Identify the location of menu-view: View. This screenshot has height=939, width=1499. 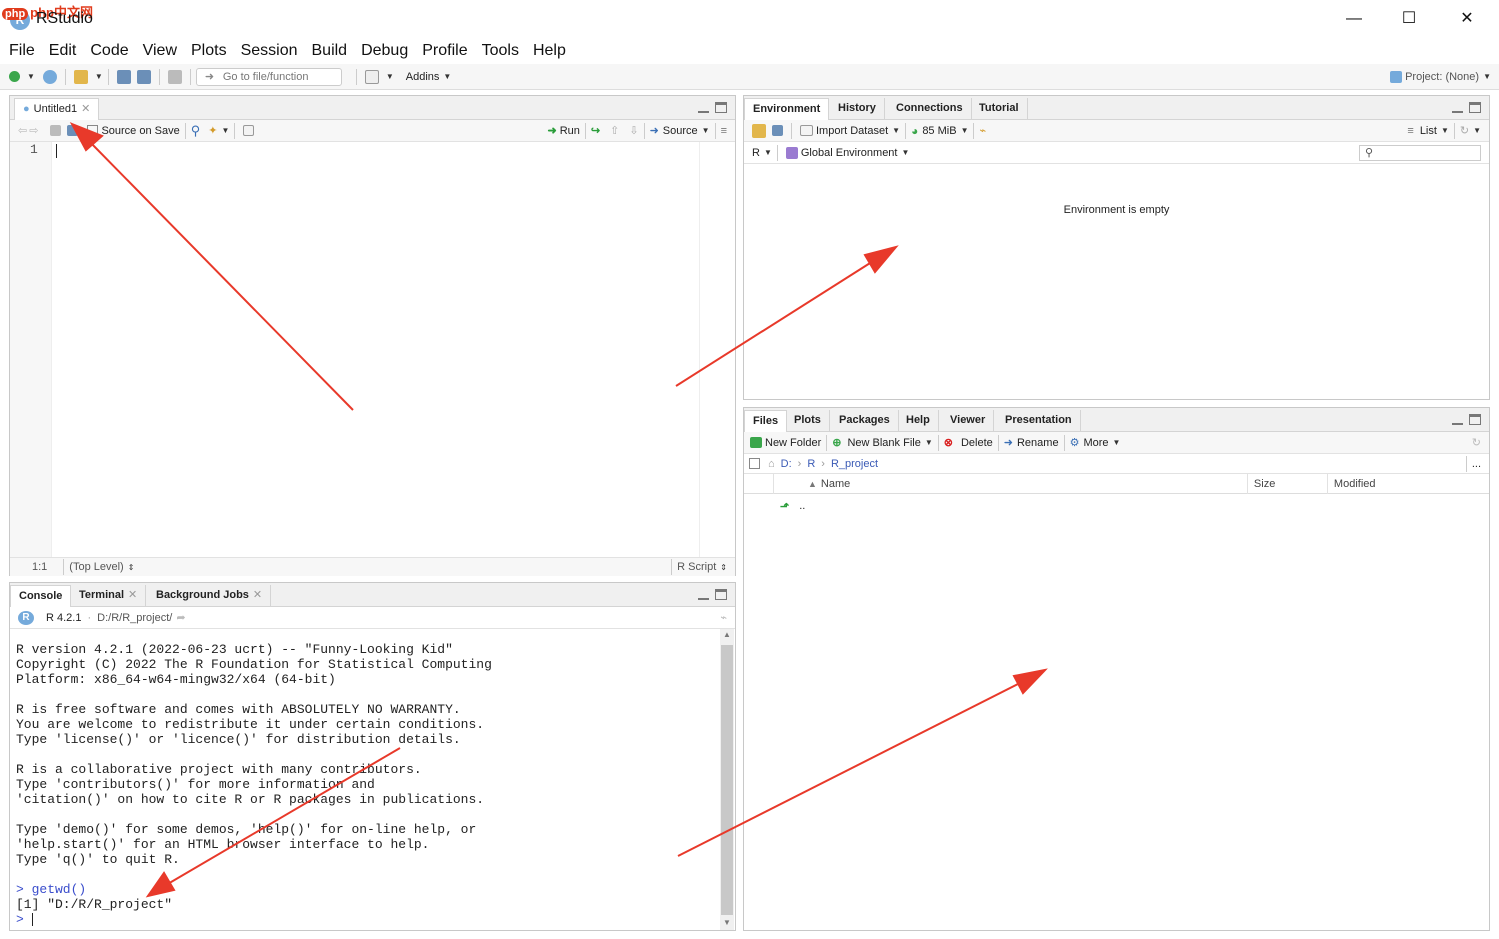
(160, 51).